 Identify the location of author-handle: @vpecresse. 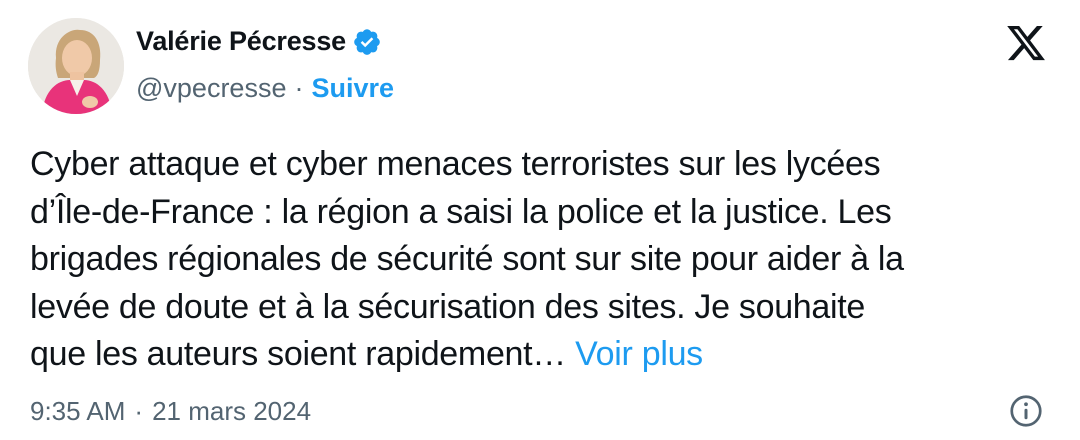
(211, 88).